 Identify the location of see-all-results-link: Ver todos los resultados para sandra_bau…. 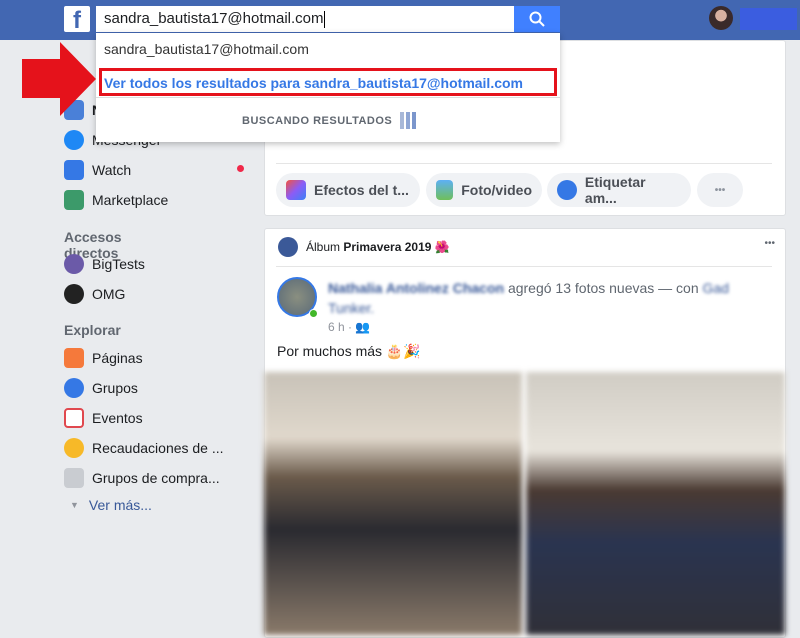
(313, 83).